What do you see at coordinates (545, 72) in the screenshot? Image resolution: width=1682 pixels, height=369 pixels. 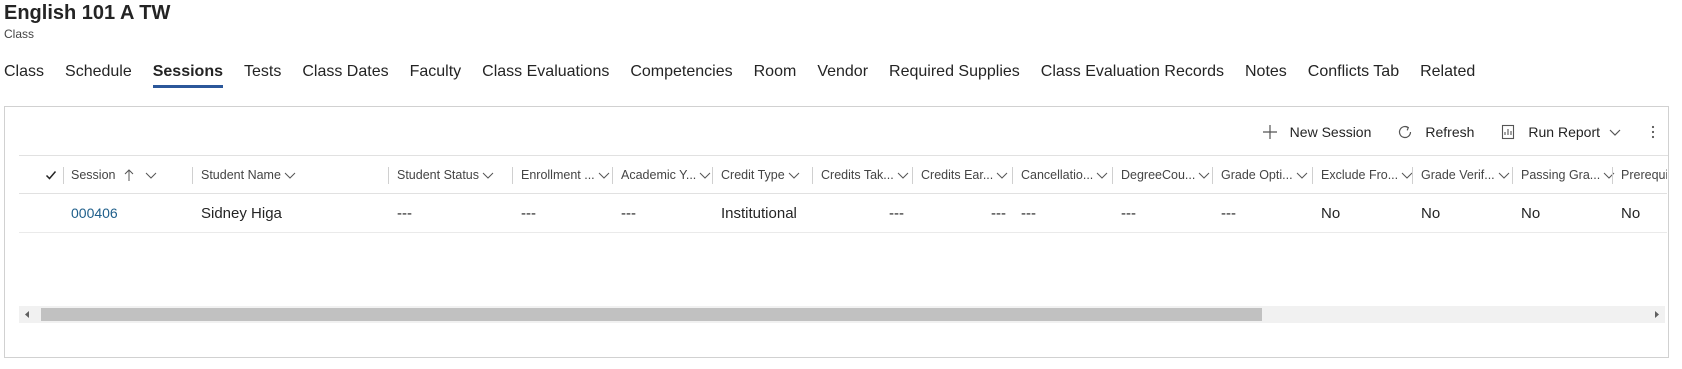 I see `tab-class-evaluations: Class Evaluations` at bounding box center [545, 72].